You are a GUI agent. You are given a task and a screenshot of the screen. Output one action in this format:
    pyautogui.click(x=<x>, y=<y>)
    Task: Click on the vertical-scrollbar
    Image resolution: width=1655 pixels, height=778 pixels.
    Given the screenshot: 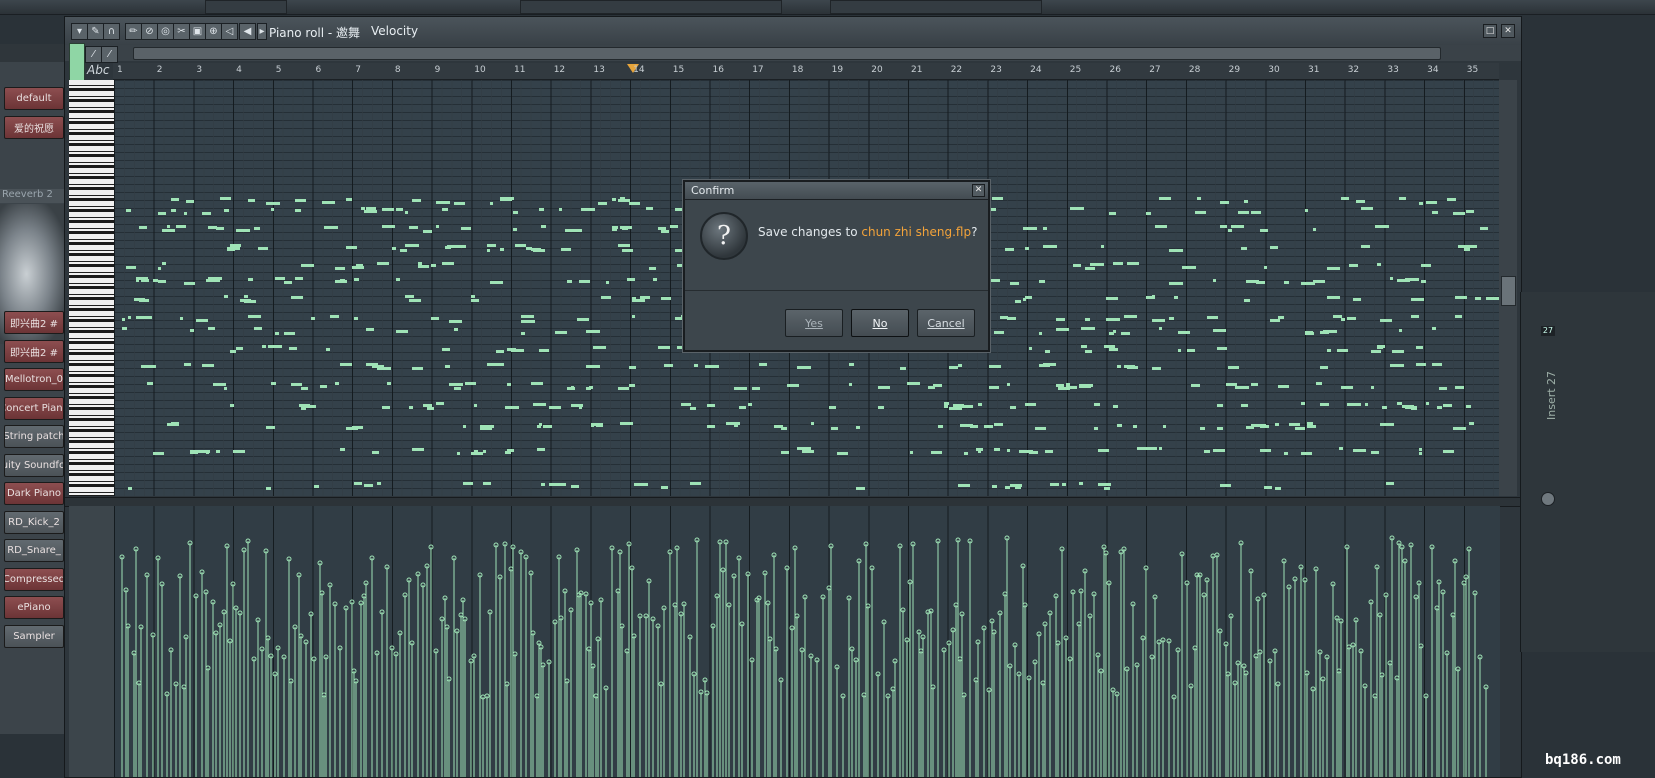 What is the action you would take?
    pyautogui.click(x=1508, y=288)
    